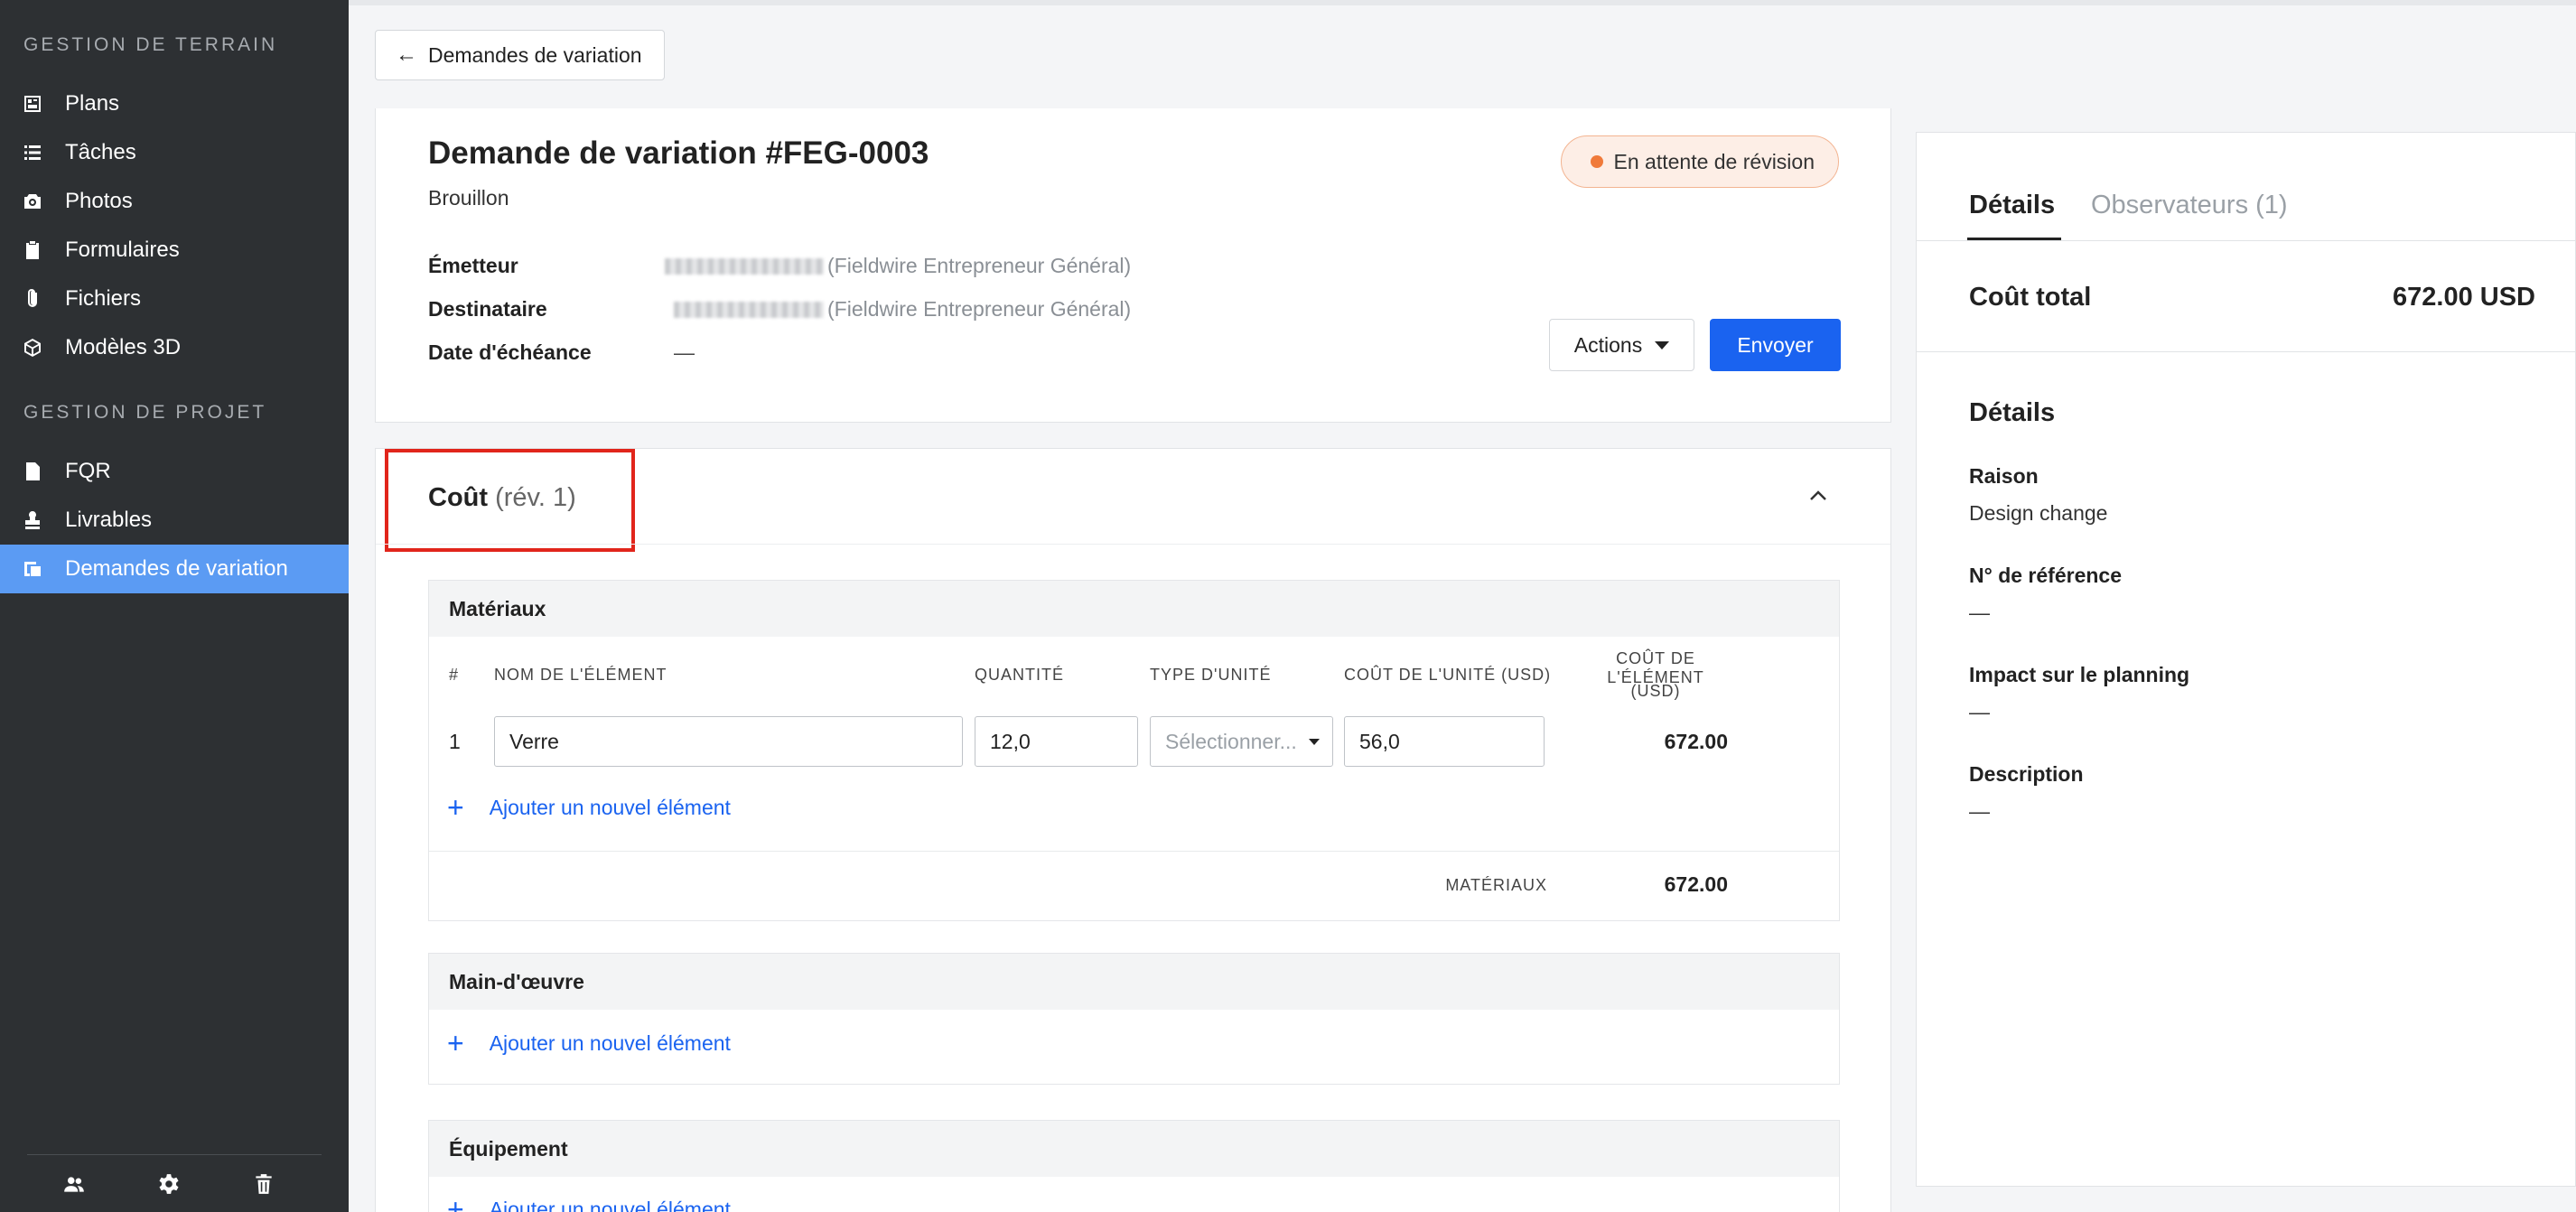 This screenshot has height=1212, width=2576. Describe the element at coordinates (2030, 297) in the screenshot. I see `total-cost-label: Coût total` at that location.